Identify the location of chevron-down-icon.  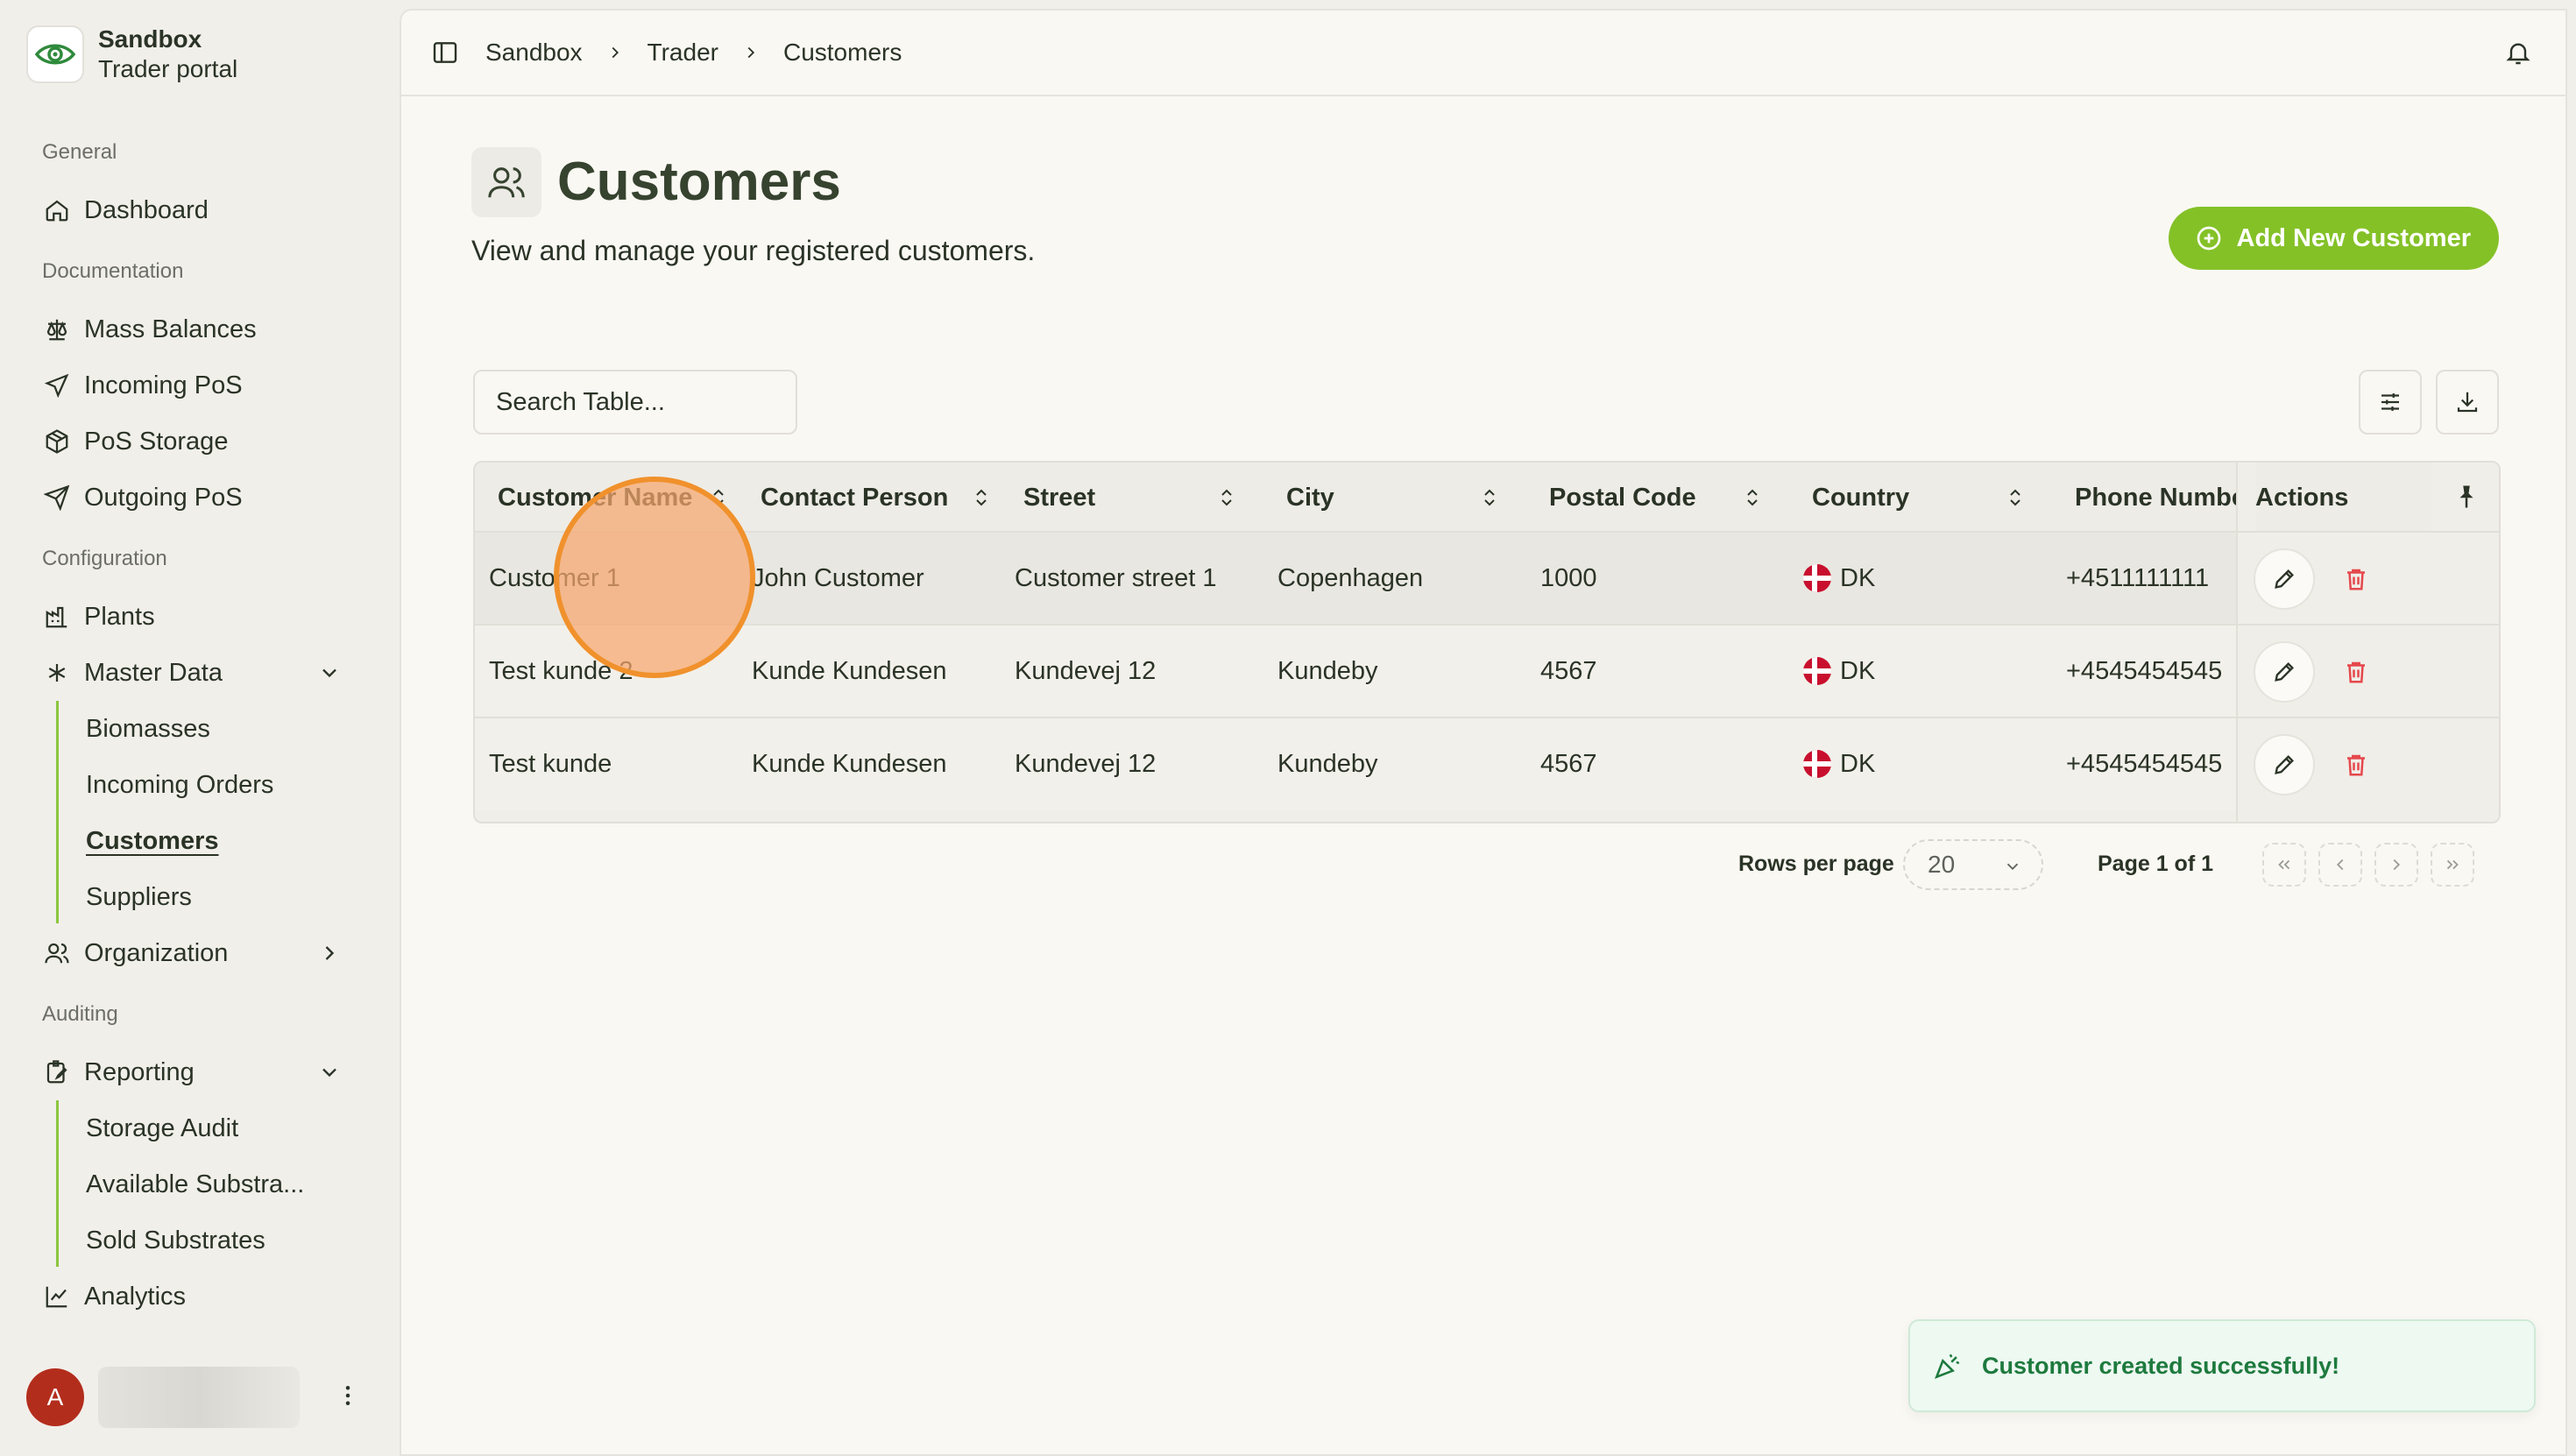
(329, 673).